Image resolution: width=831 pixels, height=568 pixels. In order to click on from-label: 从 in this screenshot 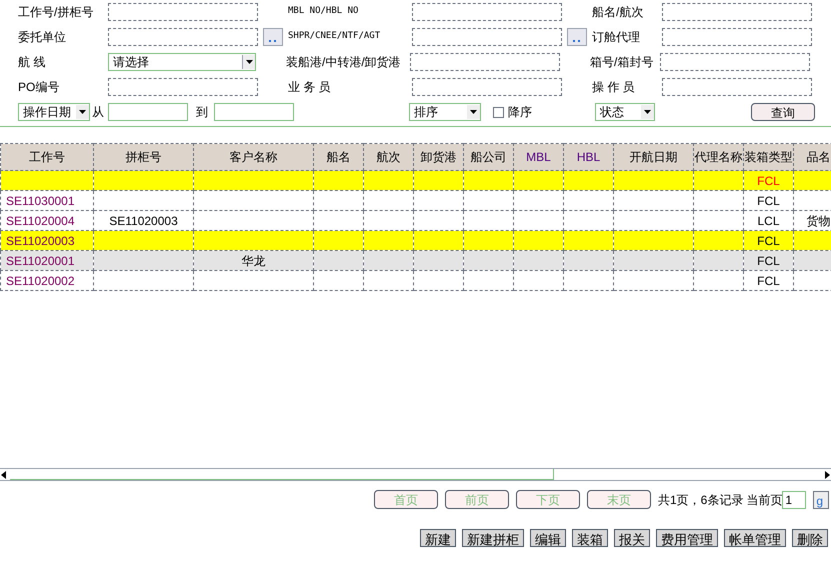, I will do `click(98, 112)`.